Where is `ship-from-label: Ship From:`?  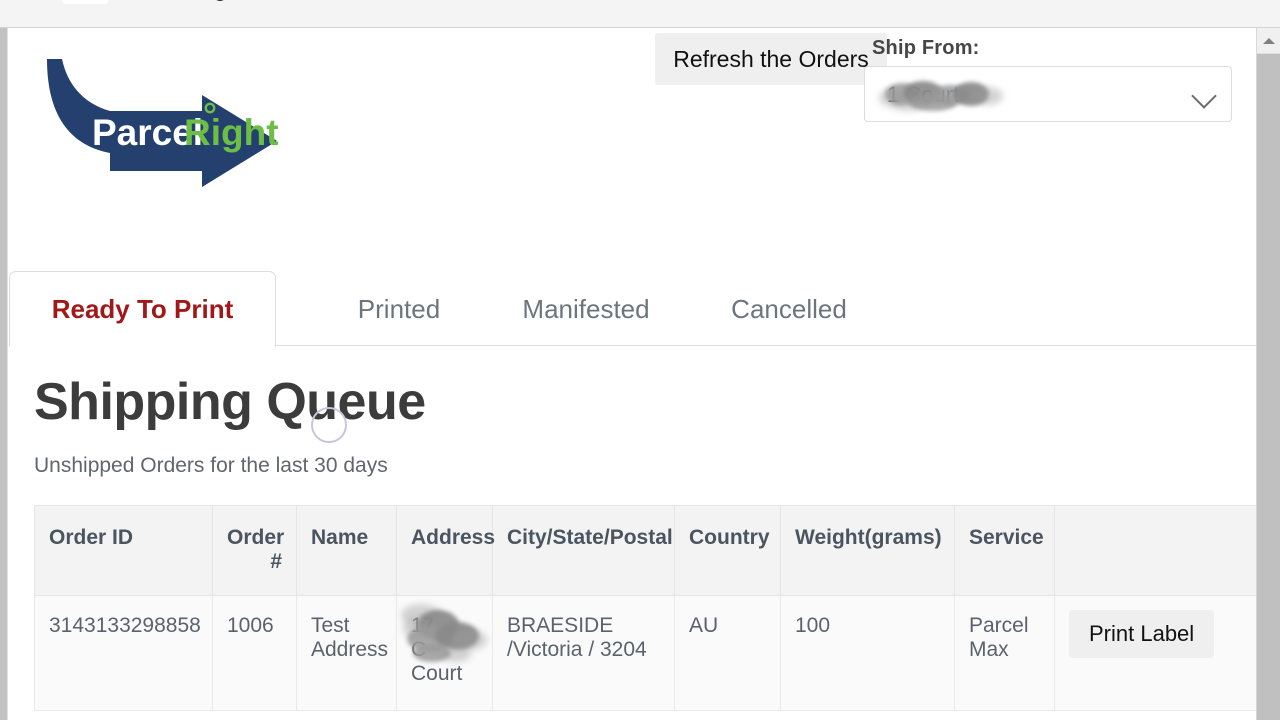
ship-from-label: Ship From: is located at coordinates (926, 48).